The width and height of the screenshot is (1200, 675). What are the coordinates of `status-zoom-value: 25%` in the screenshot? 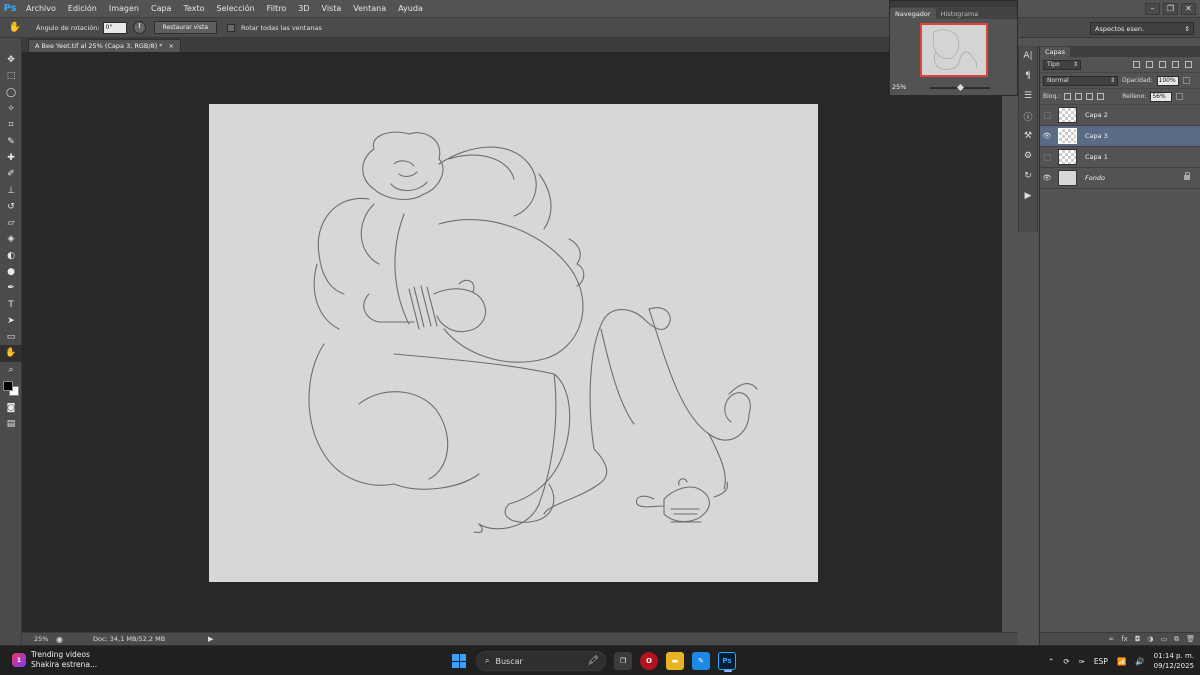 It's located at (45, 639).